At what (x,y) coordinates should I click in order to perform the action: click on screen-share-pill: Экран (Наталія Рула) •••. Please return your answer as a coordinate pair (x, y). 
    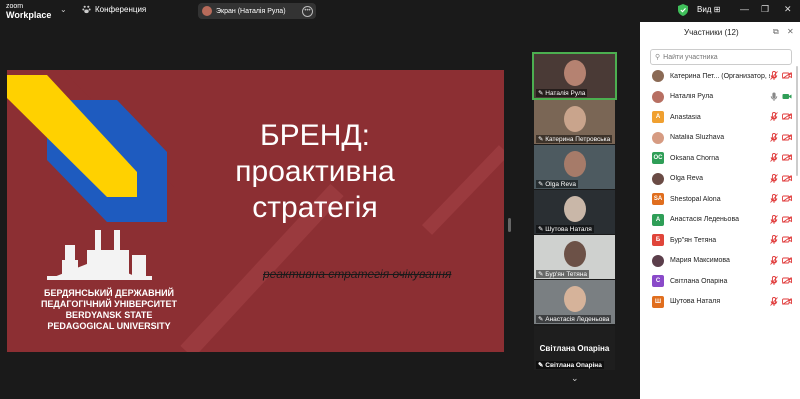
    Looking at the image, I should click on (257, 11).